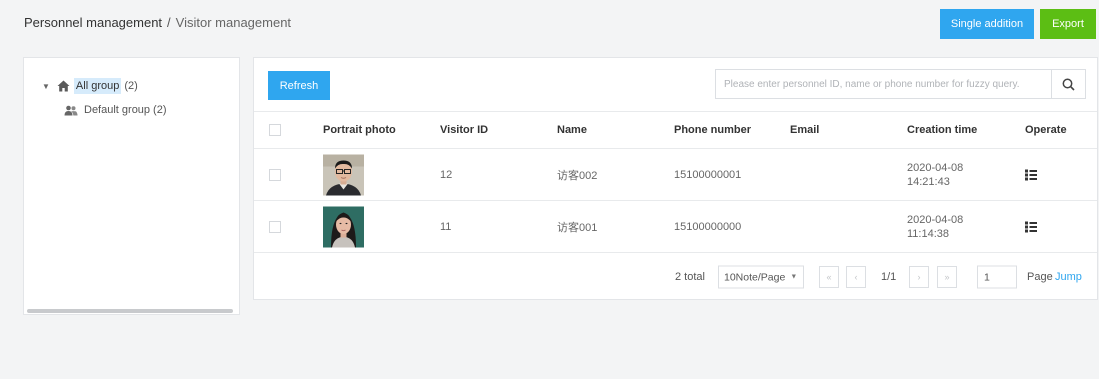  What do you see at coordinates (93, 22) in the screenshot?
I see `breadcrumb-parent: Personnel management` at bounding box center [93, 22].